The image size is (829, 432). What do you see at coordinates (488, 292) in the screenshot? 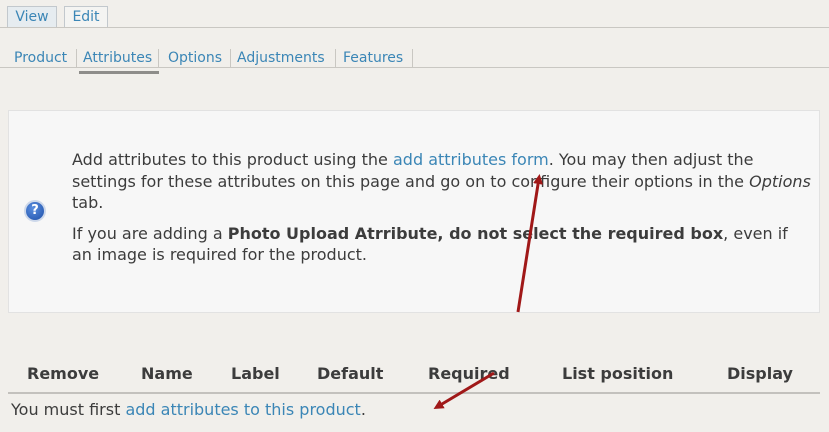
I see `annotation-arrows` at bounding box center [488, 292].